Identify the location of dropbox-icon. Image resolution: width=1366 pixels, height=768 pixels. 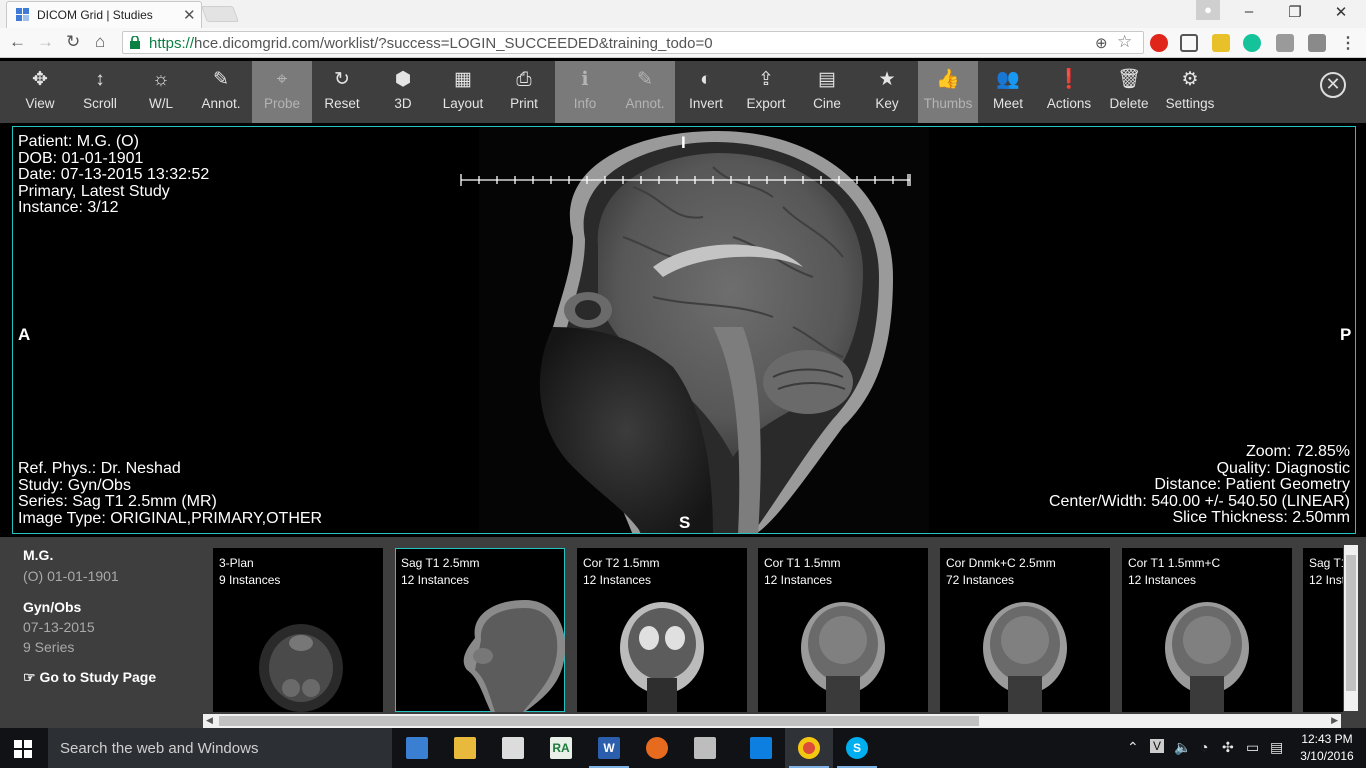
(761, 748).